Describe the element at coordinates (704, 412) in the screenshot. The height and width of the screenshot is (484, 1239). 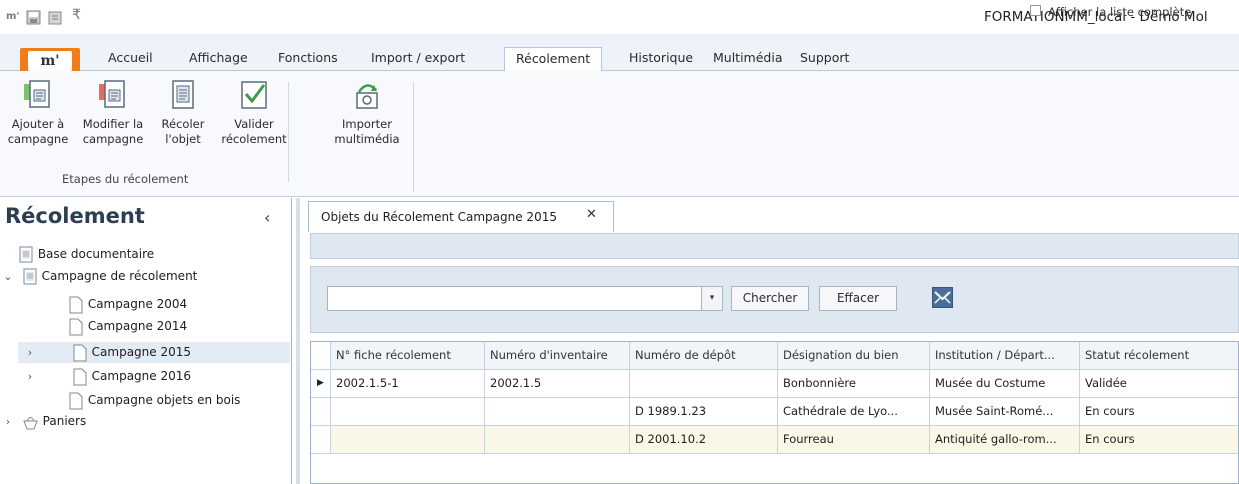
I see `table-cell: D 1989.1.23` at that location.